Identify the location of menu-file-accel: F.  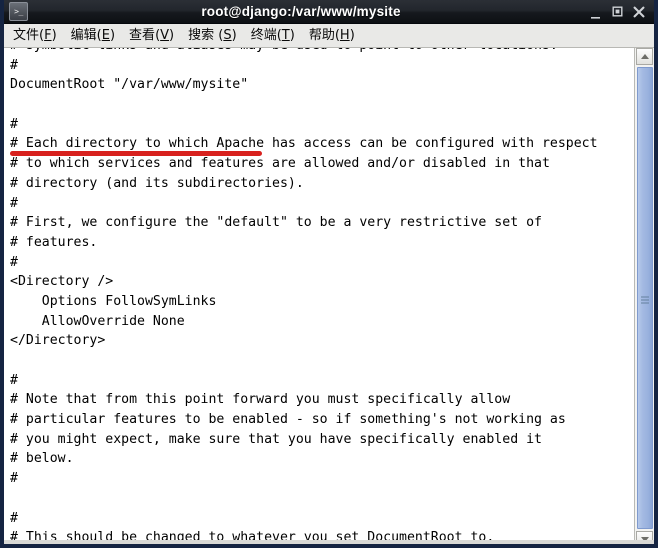
(48, 35).